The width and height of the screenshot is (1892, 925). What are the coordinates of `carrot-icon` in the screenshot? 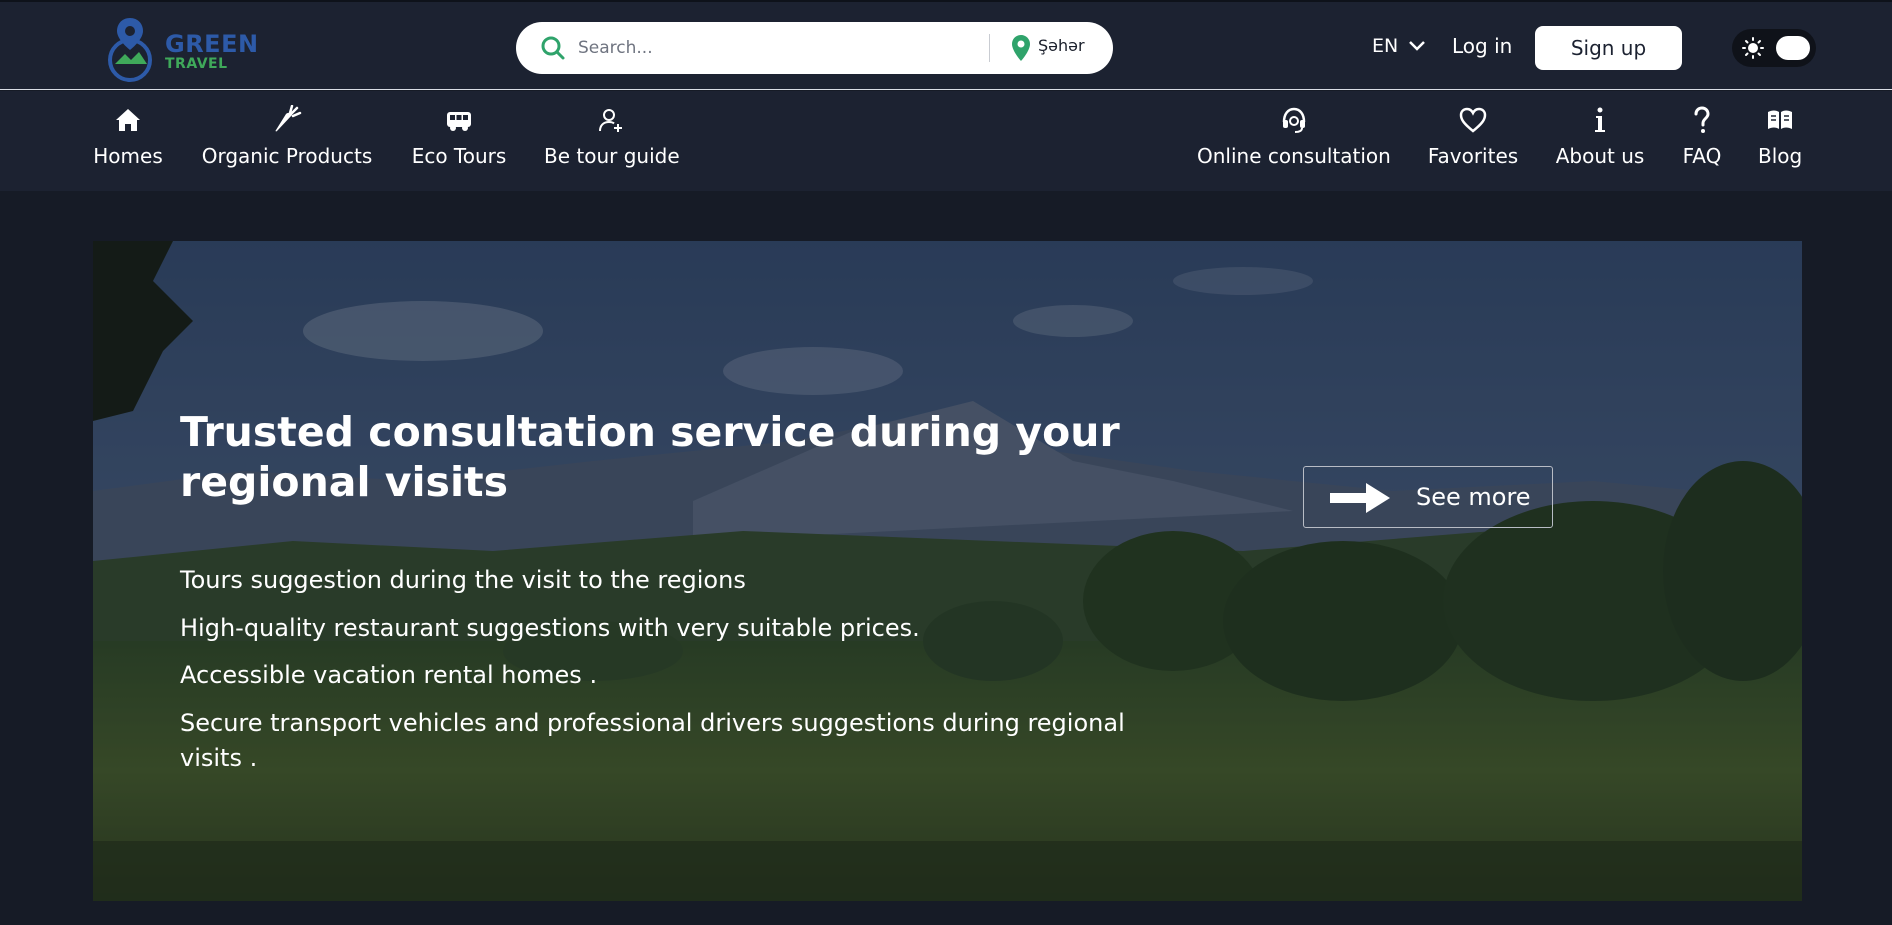 It's located at (288, 118).